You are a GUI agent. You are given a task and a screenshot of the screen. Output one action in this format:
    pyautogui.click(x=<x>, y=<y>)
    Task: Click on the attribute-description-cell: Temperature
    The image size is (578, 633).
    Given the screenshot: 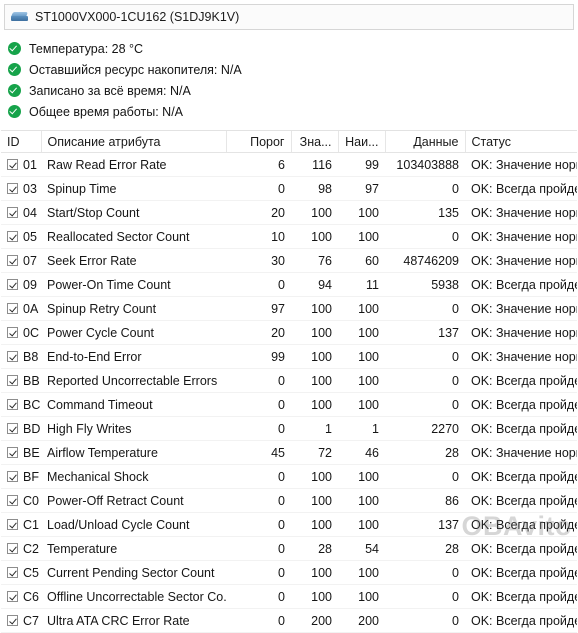 What is the action you would take?
    pyautogui.click(x=133, y=548)
    